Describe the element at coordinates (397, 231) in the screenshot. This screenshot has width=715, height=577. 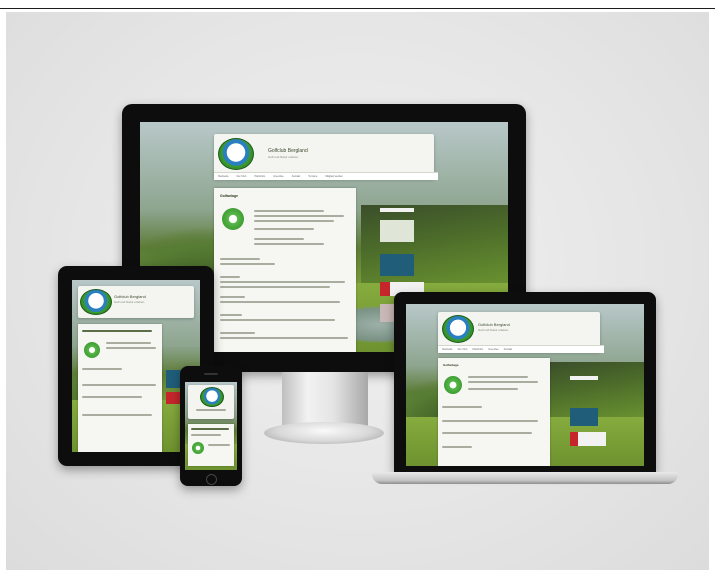
I see `sidebar-login-box` at that location.